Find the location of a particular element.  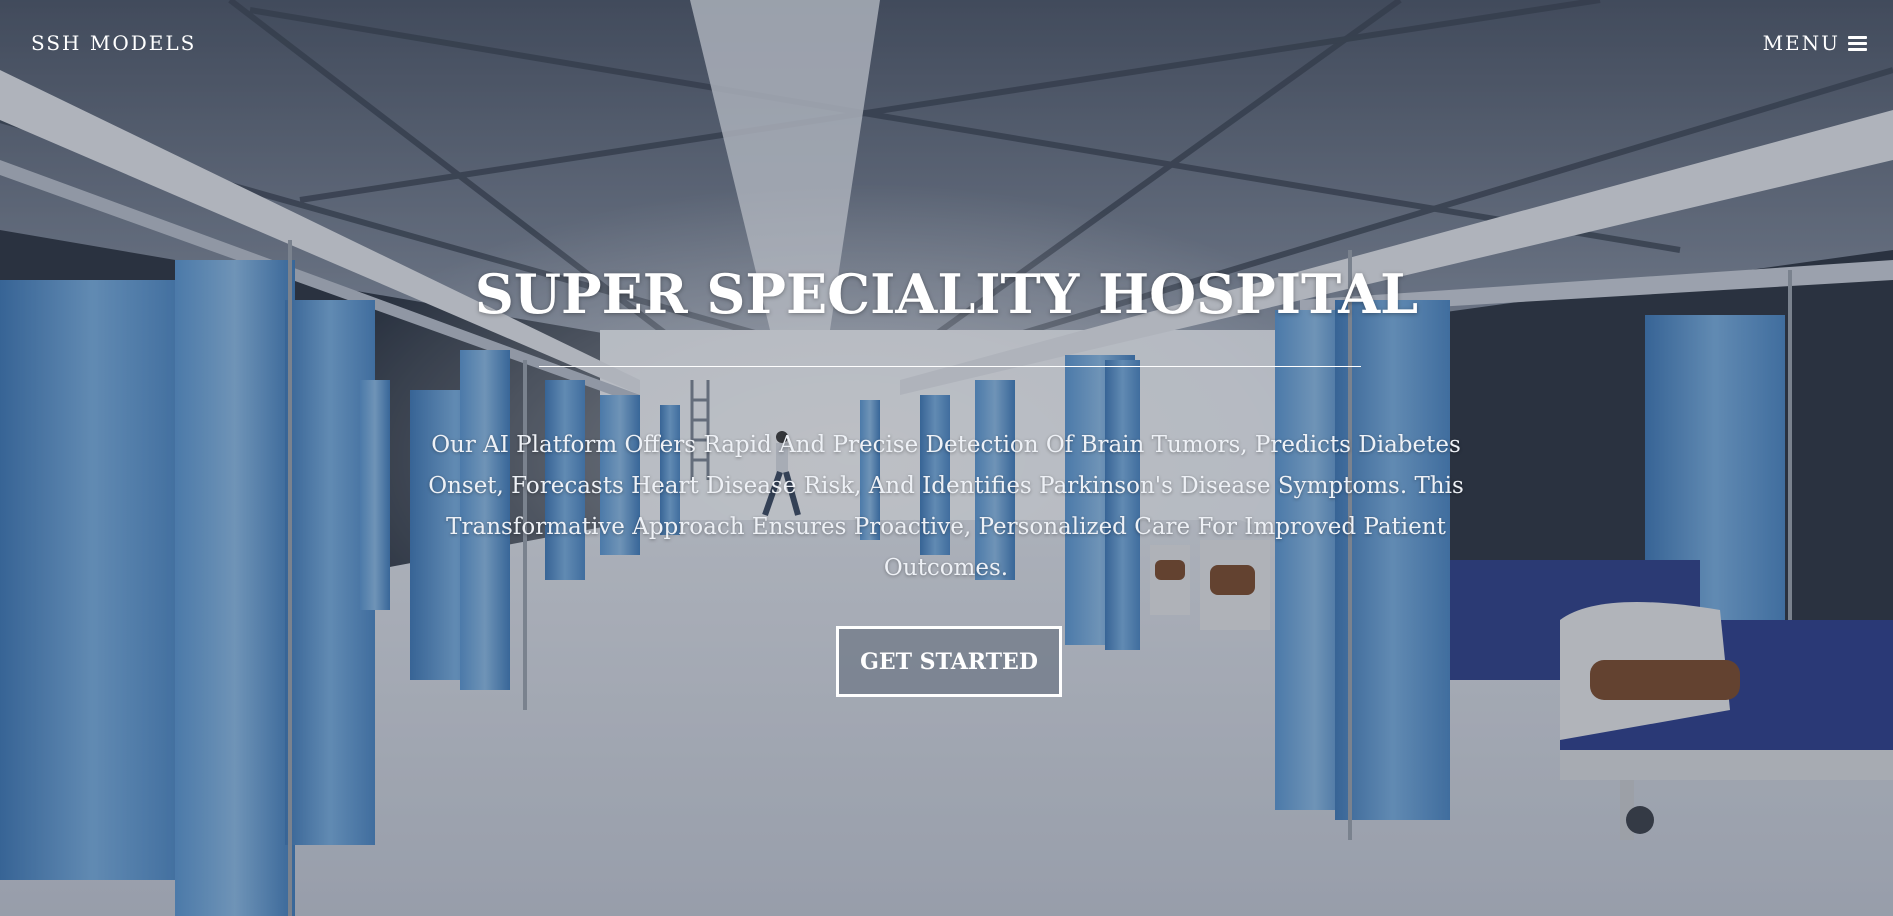

page-title: SUPER SPECIALITY HOSPITAL is located at coordinates (946, 294).